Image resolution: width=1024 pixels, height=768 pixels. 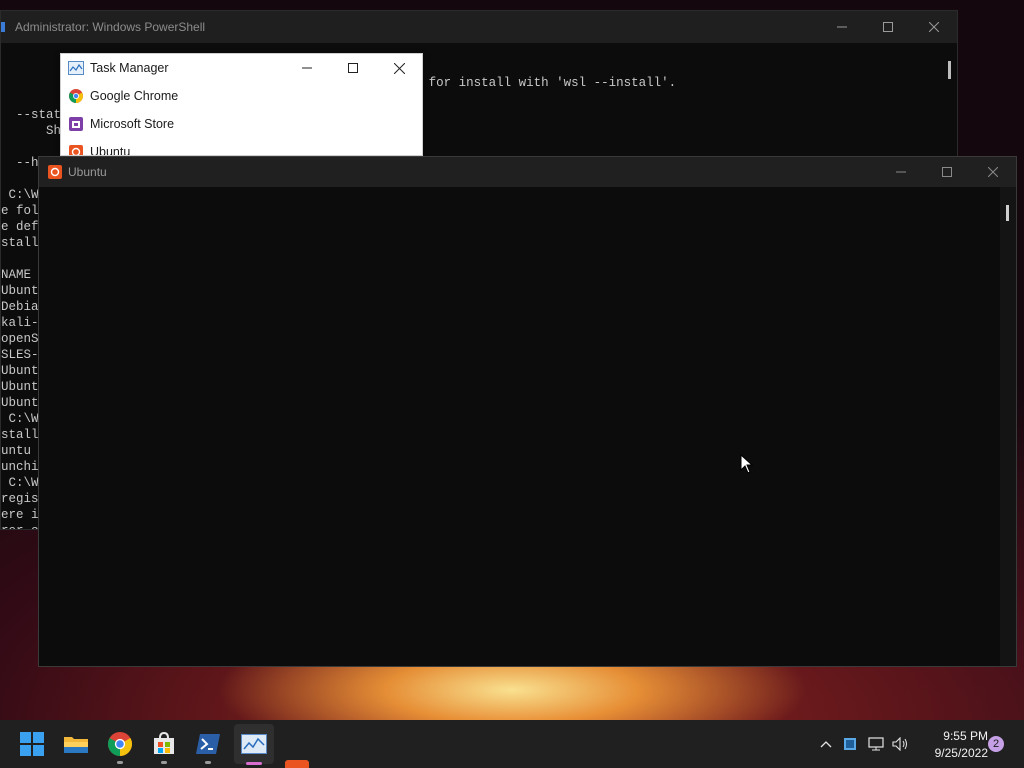 What do you see at coordinates (747, 465) in the screenshot?
I see `mouse-cursor-icon` at bounding box center [747, 465].